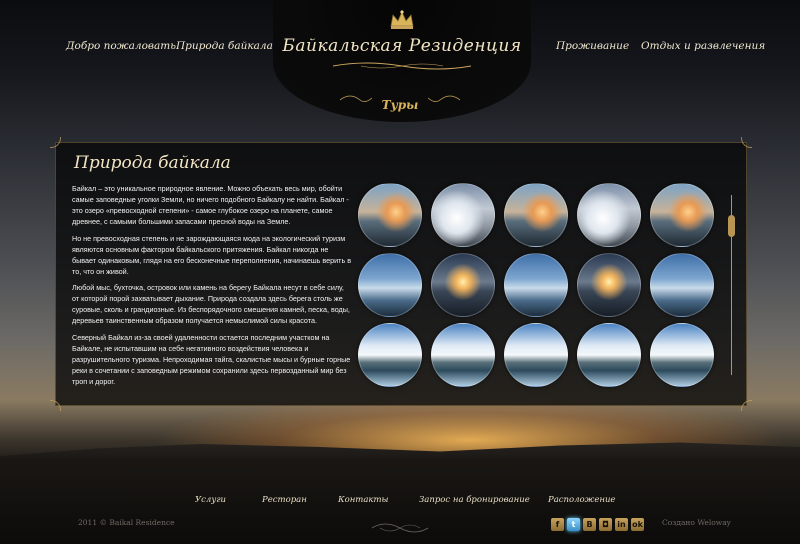 The height and width of the screenshot is (544, 800). I want to click on logo-title: Байкальская Резиденция, so click(402, 46).